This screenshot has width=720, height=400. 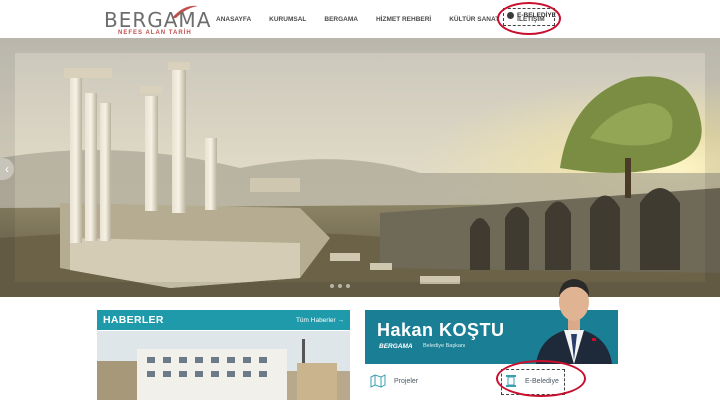 I want to click on logo-subtitle: NEFES ALAN TARİH, so click(x=155, y=33).